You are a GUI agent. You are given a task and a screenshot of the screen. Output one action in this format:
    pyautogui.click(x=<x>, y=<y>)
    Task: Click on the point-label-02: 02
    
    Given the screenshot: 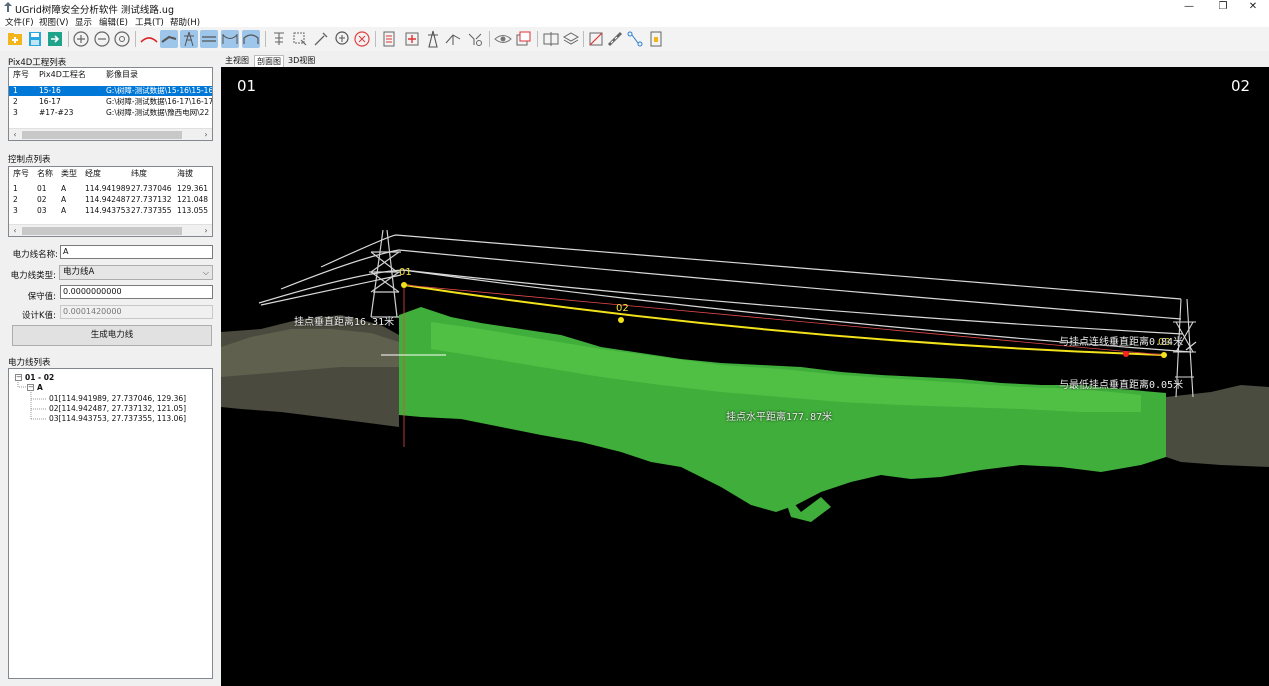 What is the action you would take?
    pyautogui.click(x=622, y=308)
    